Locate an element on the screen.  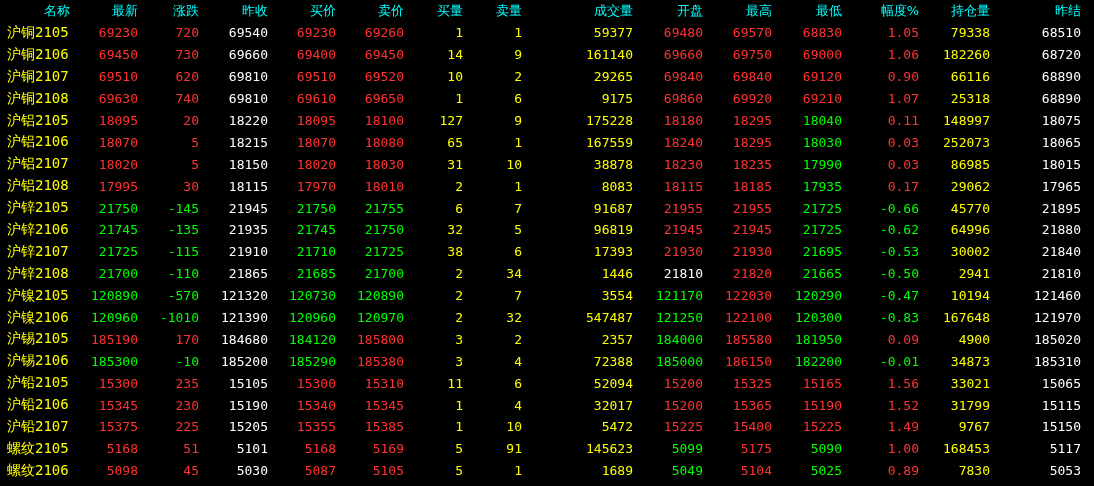
contract-name: 沪铜2107 is located at coordinates (34, 76).